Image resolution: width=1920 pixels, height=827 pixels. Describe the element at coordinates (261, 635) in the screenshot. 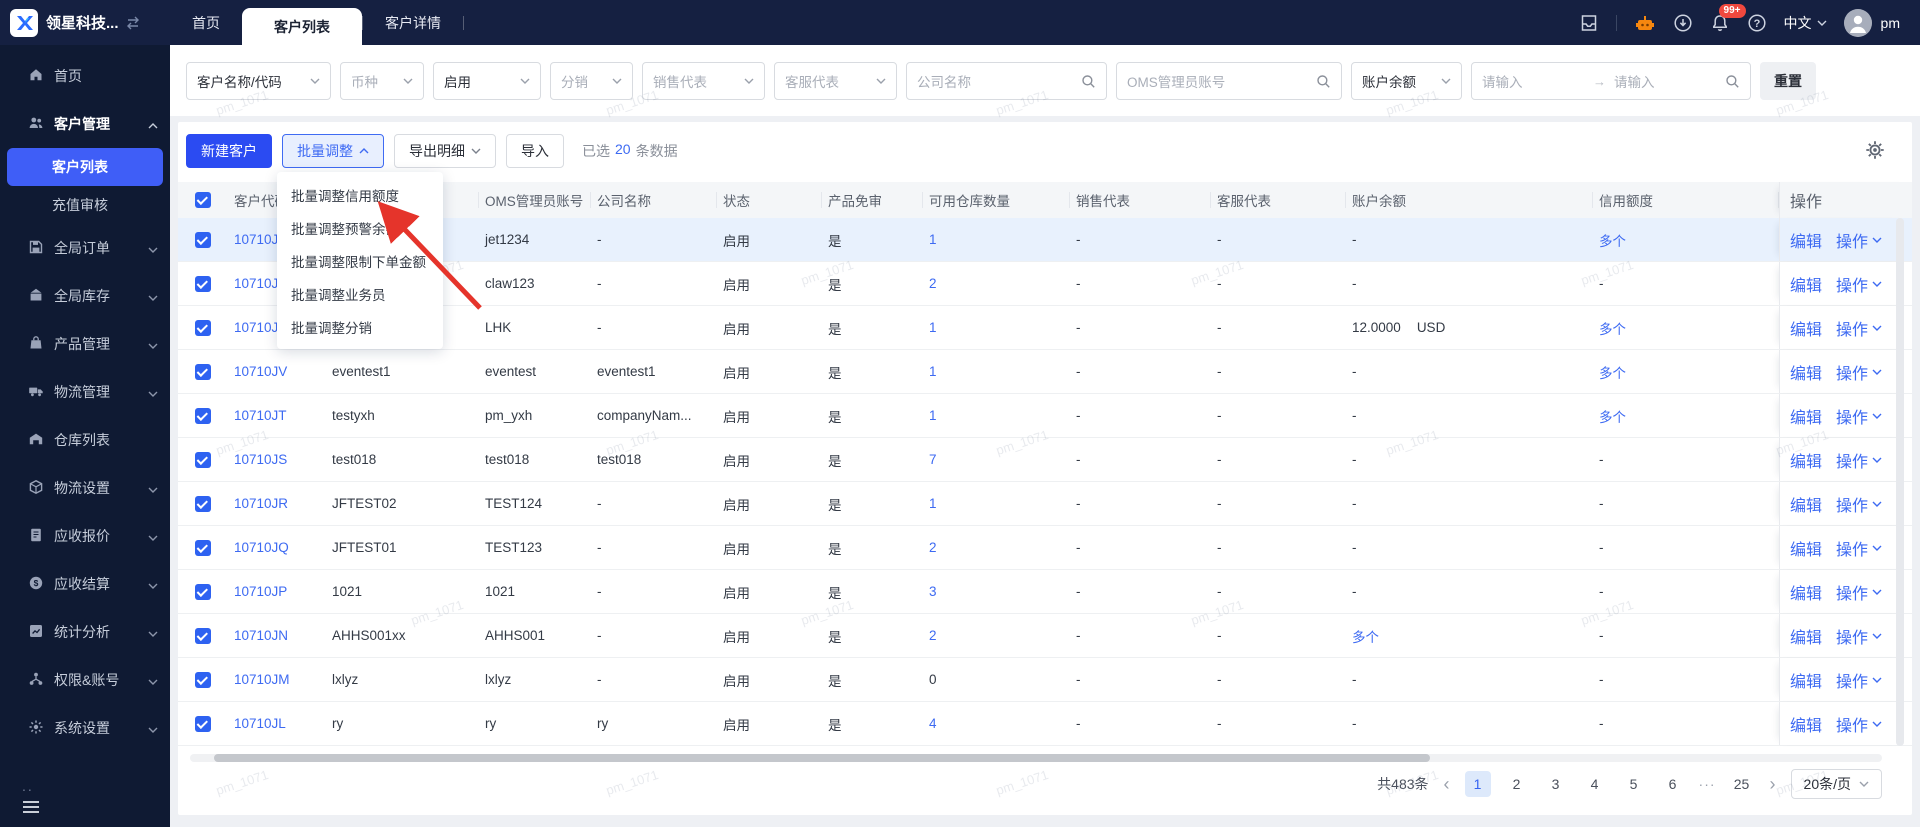

I see `customer-code-link: 10710JN` at that location.